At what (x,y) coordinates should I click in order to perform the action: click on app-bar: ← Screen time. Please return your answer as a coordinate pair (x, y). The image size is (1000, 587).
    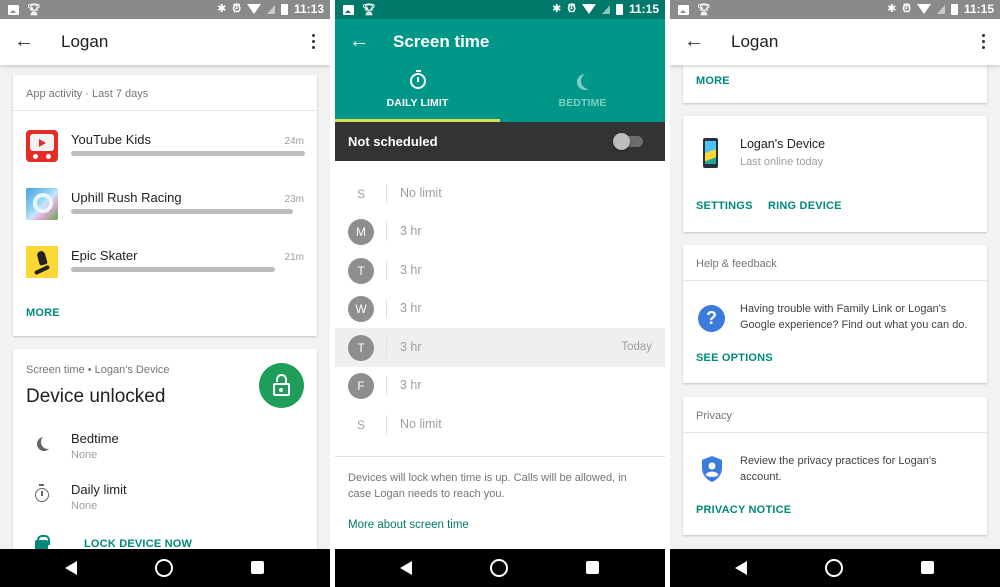
    Looking at the image, I should click on (500, 42).